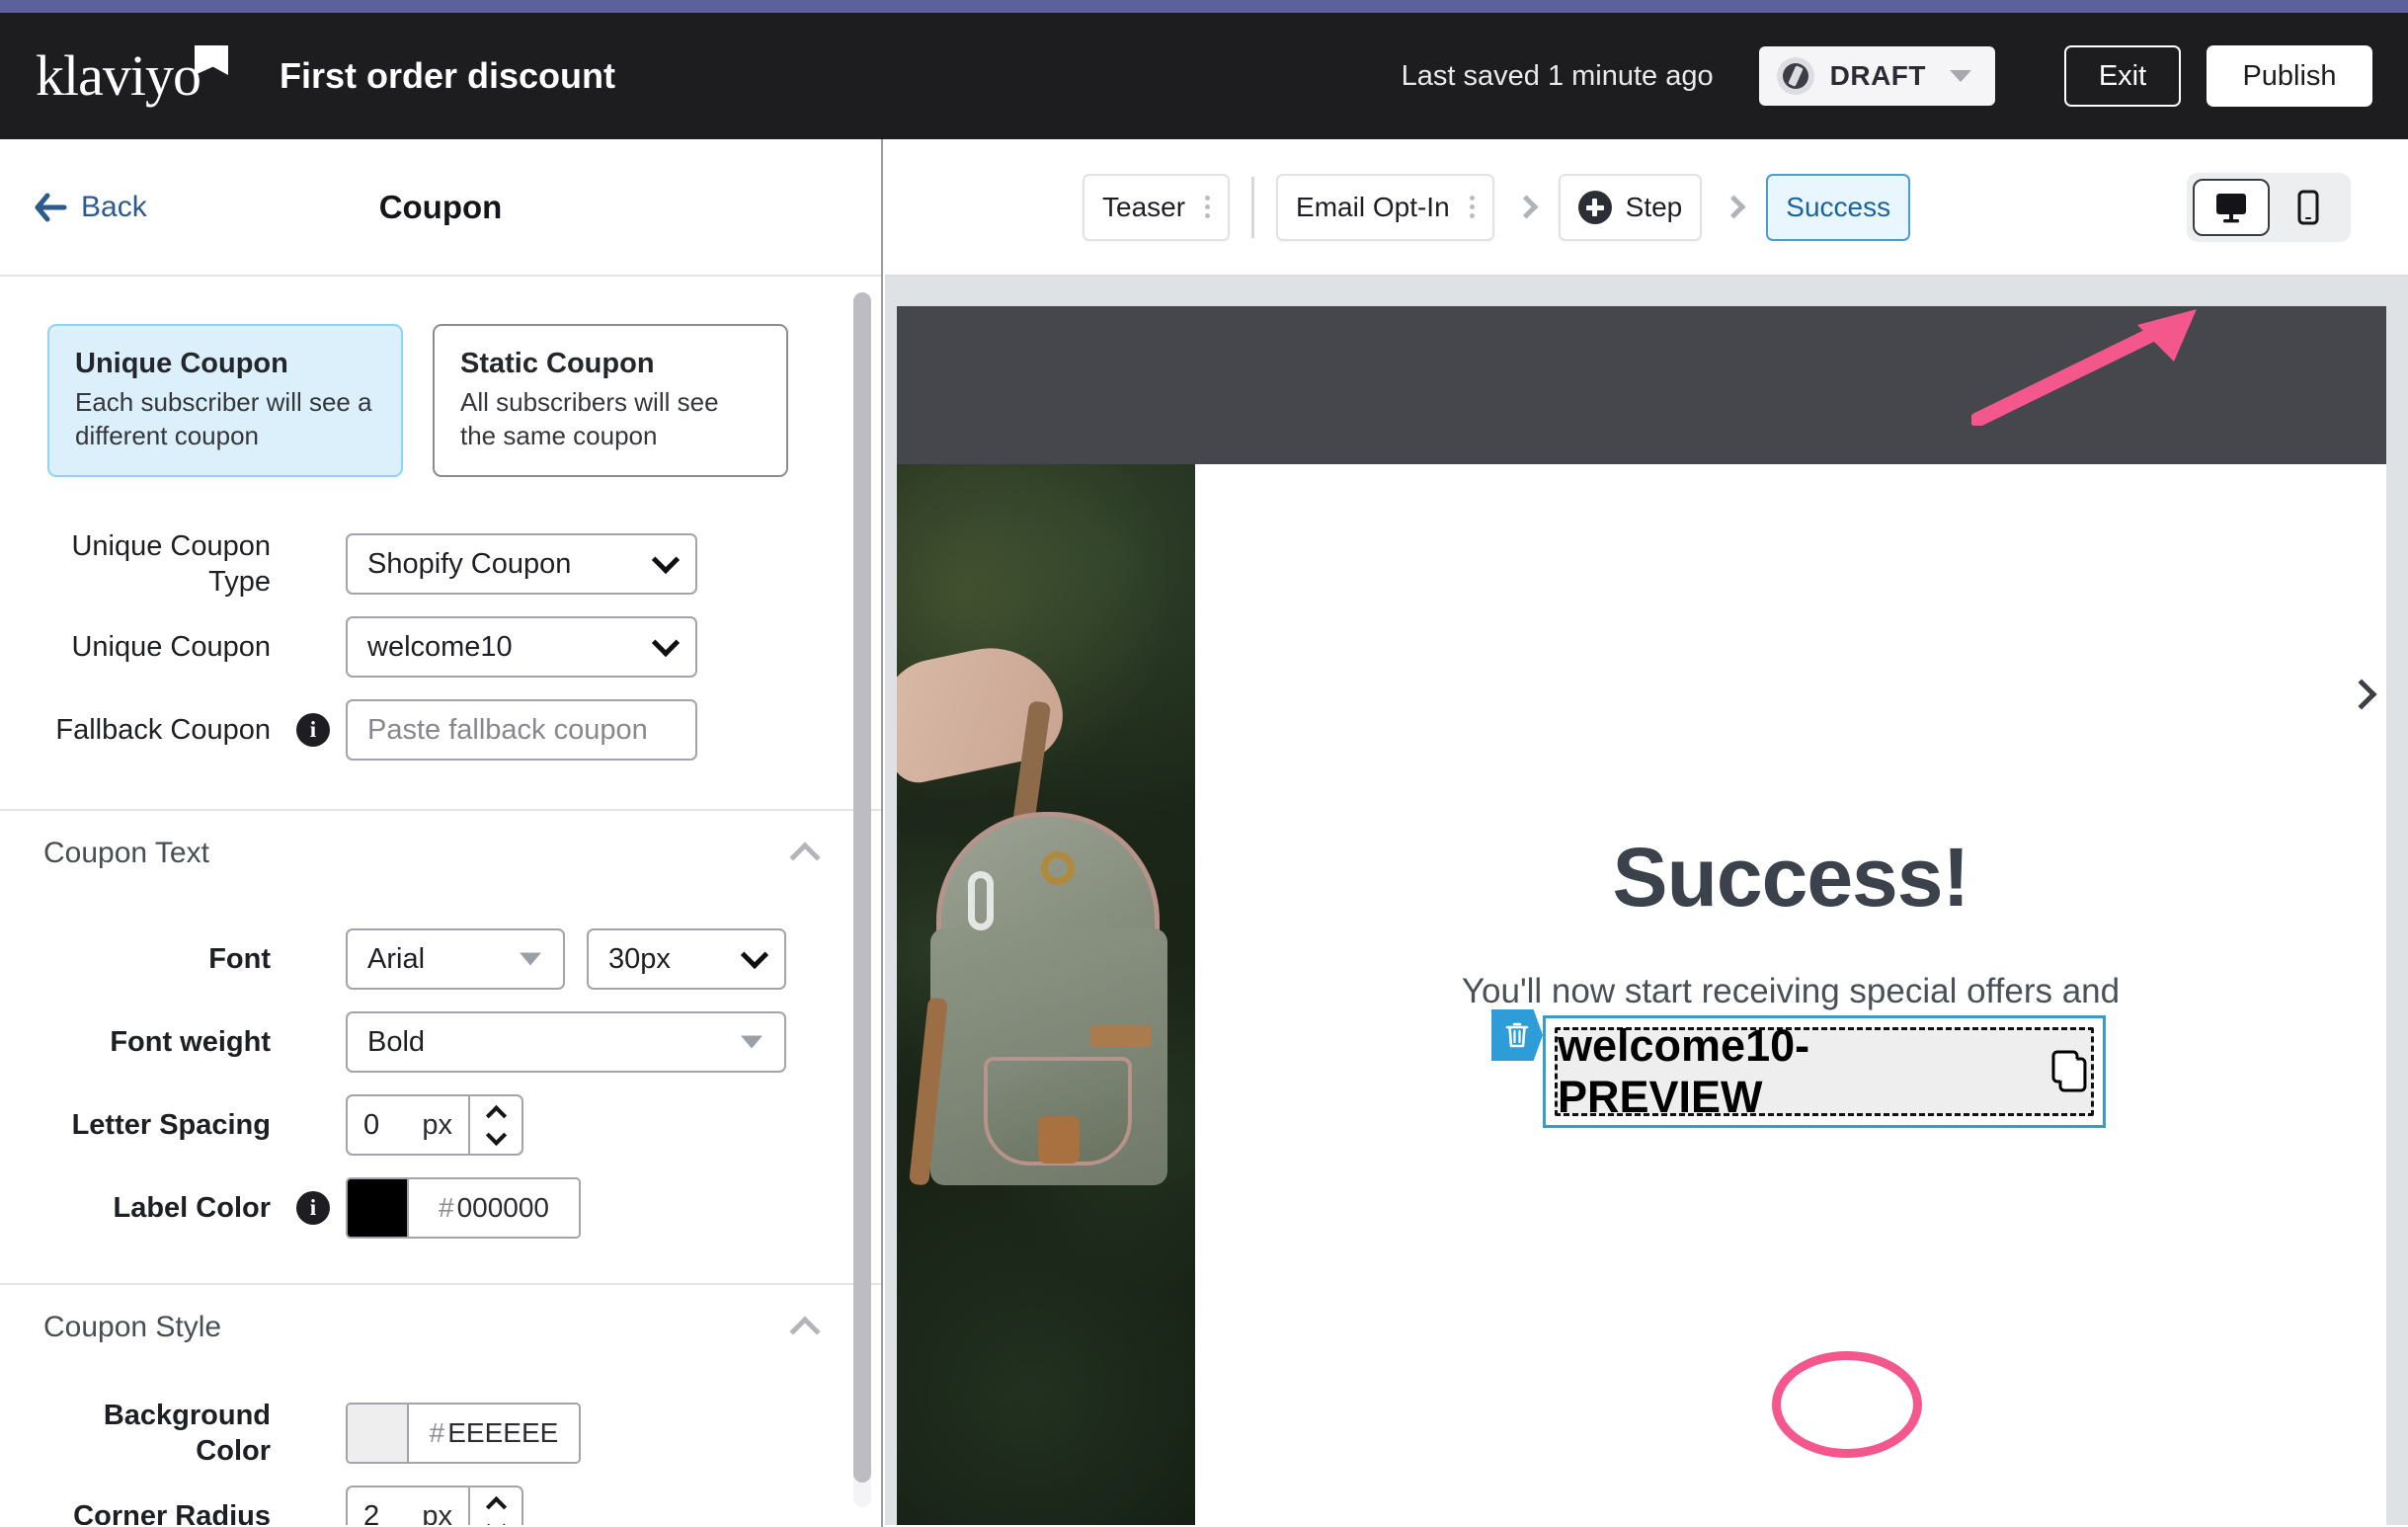  Describe the element at coordinates (1517, 1035) in the screenshot. I see `delete-coupon-button` at that location.